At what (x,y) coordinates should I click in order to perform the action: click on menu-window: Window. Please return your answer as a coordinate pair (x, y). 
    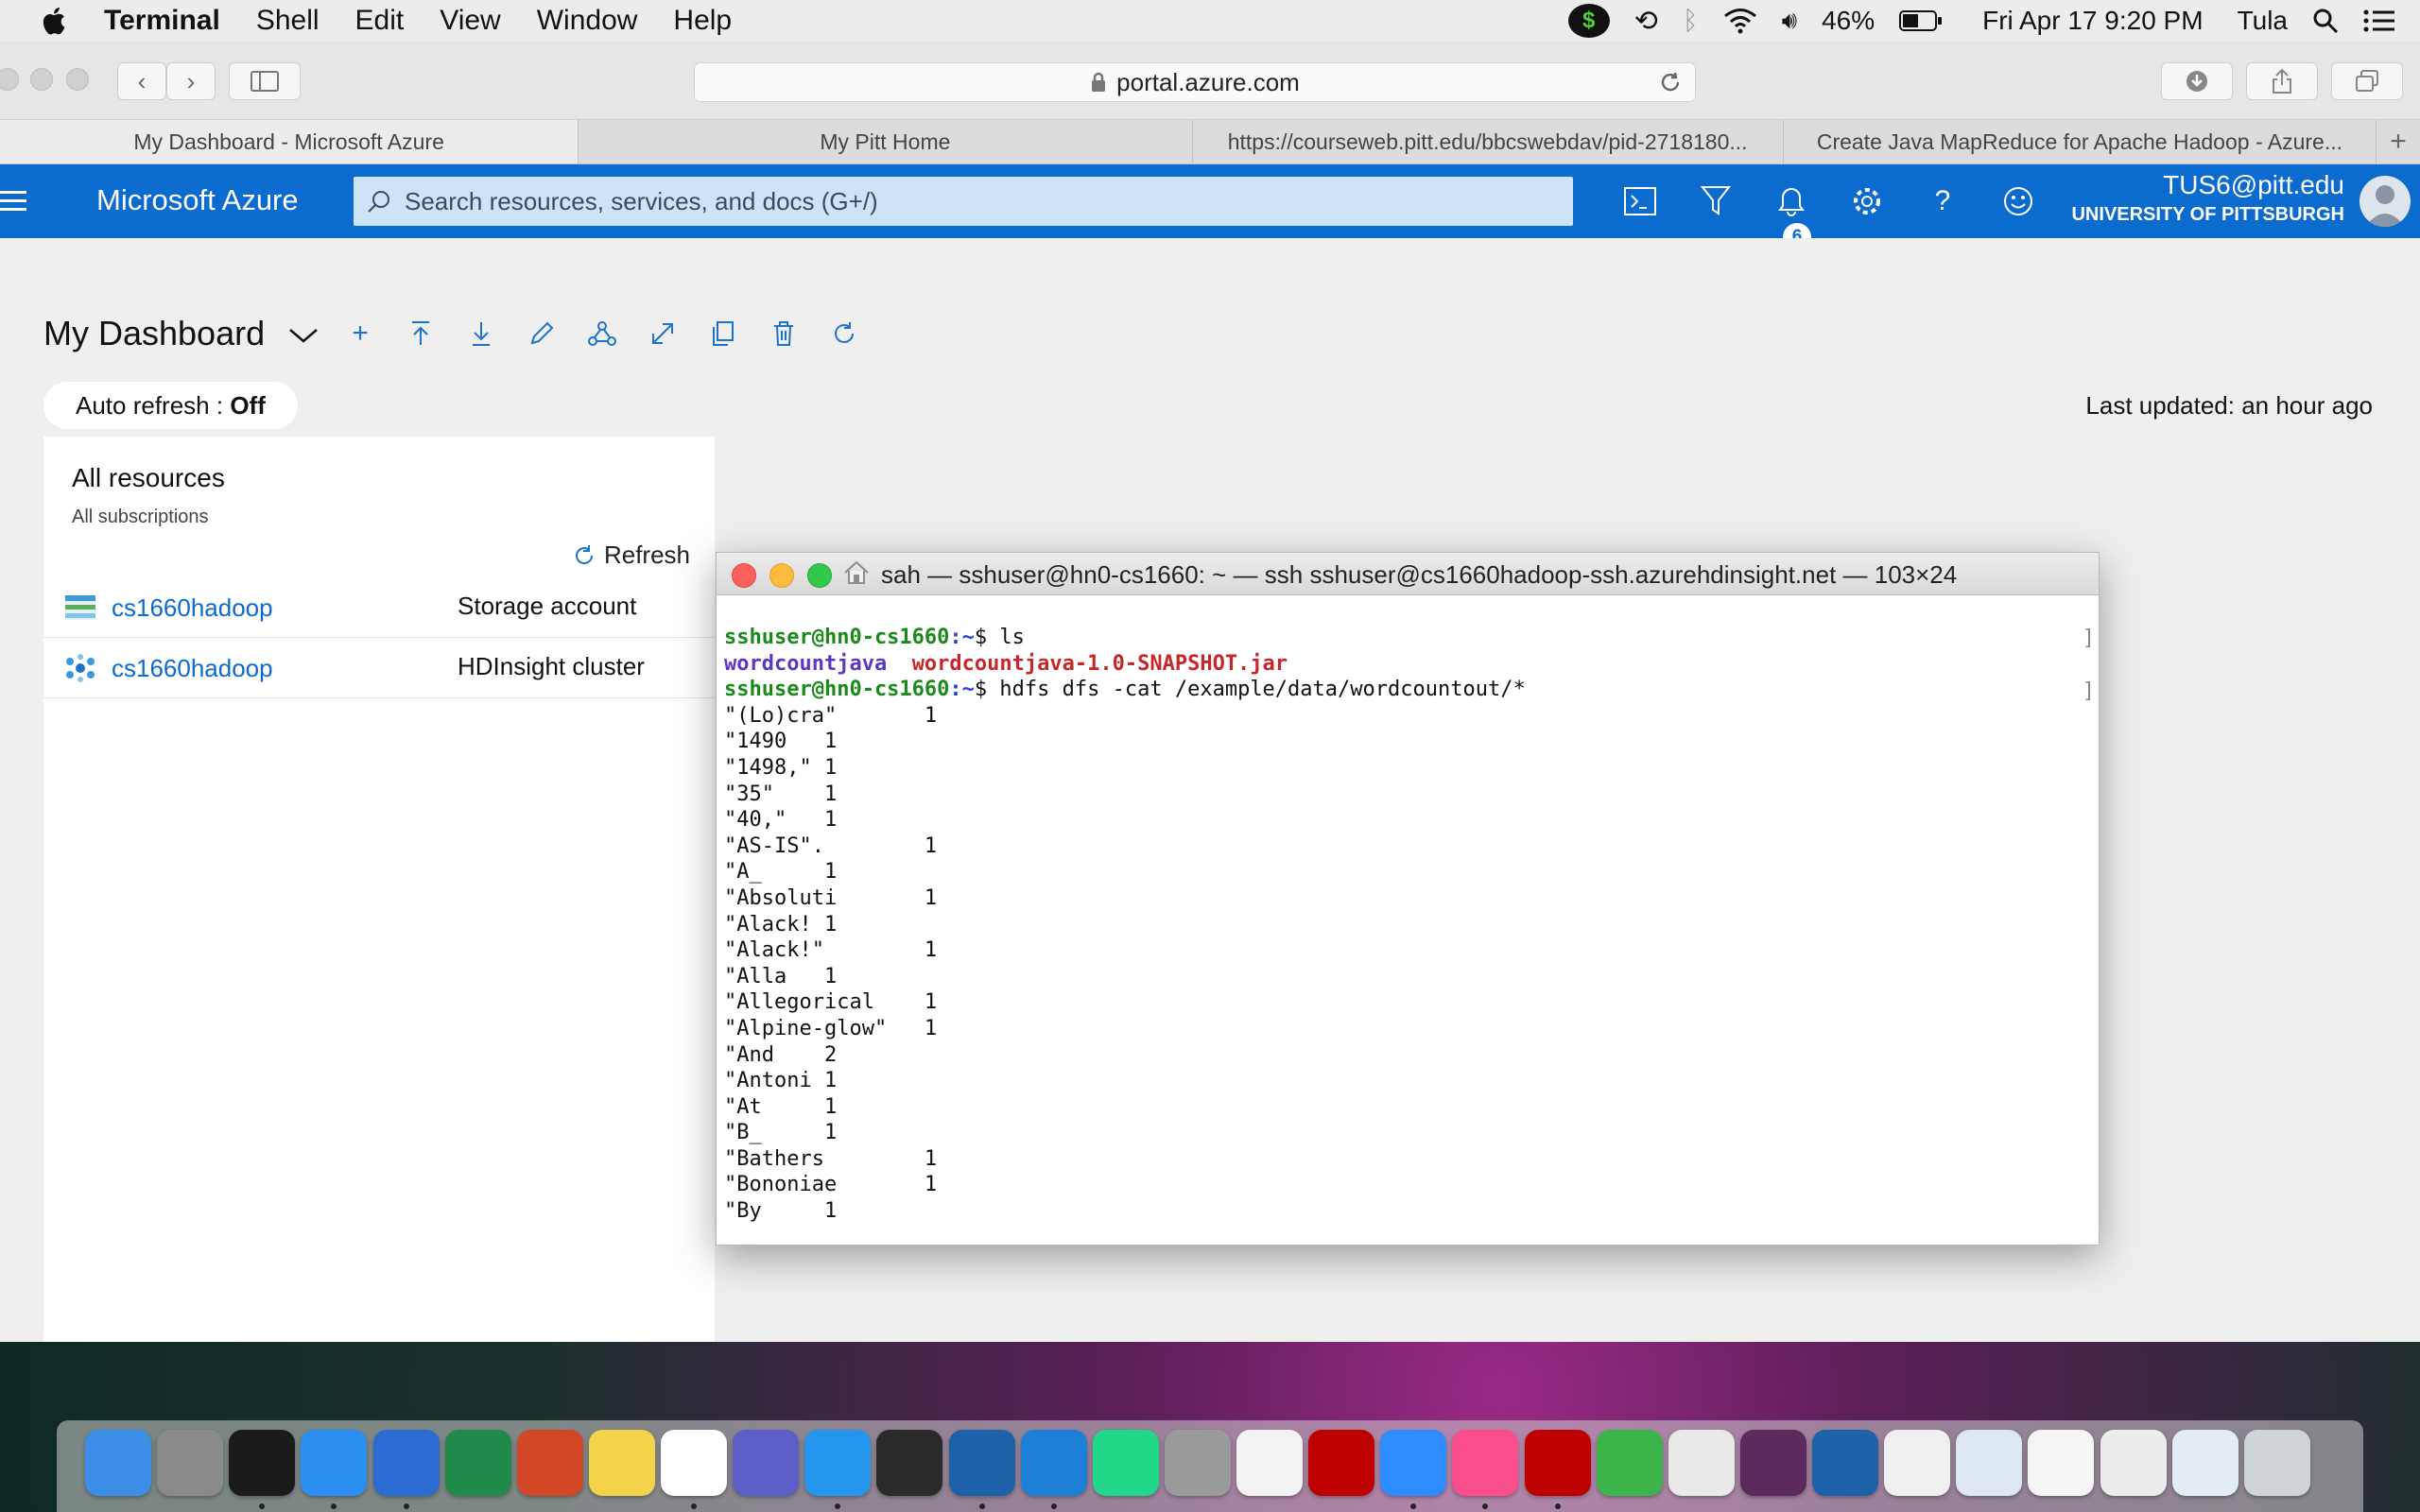
    Looking at the image, I should click on (587, 21).